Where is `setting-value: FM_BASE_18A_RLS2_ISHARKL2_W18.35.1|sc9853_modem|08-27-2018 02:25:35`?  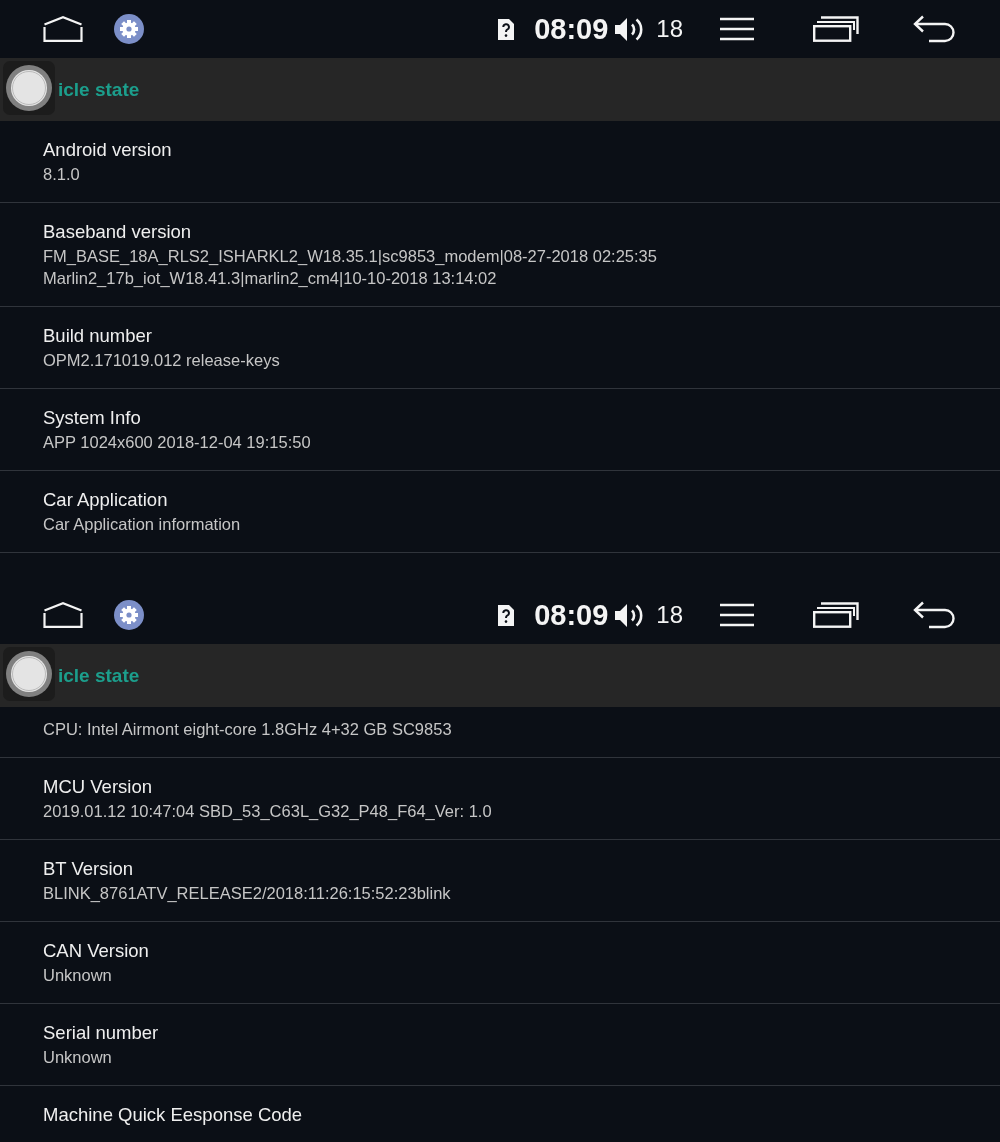 setting-value: FM_BASE_18A_RLS2_ISHARKL2_W18.35.1|sc9853_modem|08-27-2018 02:25:35 is located at coordinates (350, 256).